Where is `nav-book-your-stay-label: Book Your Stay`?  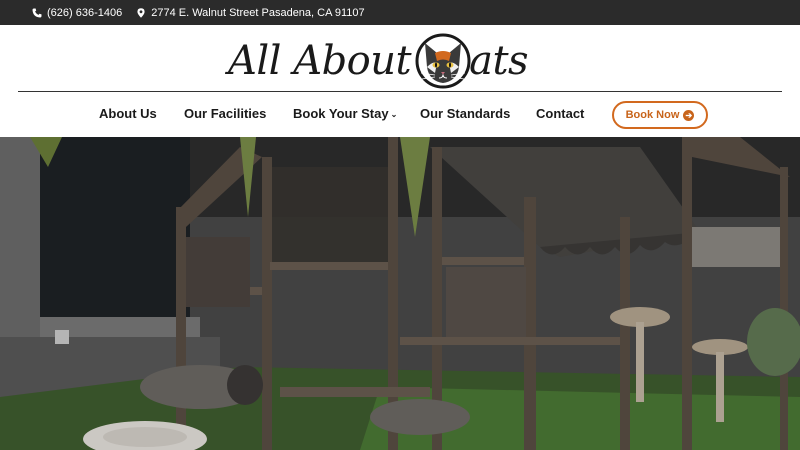
nav-book-your-stay-label: Book Your Stay is located at coordinates (341, 113).